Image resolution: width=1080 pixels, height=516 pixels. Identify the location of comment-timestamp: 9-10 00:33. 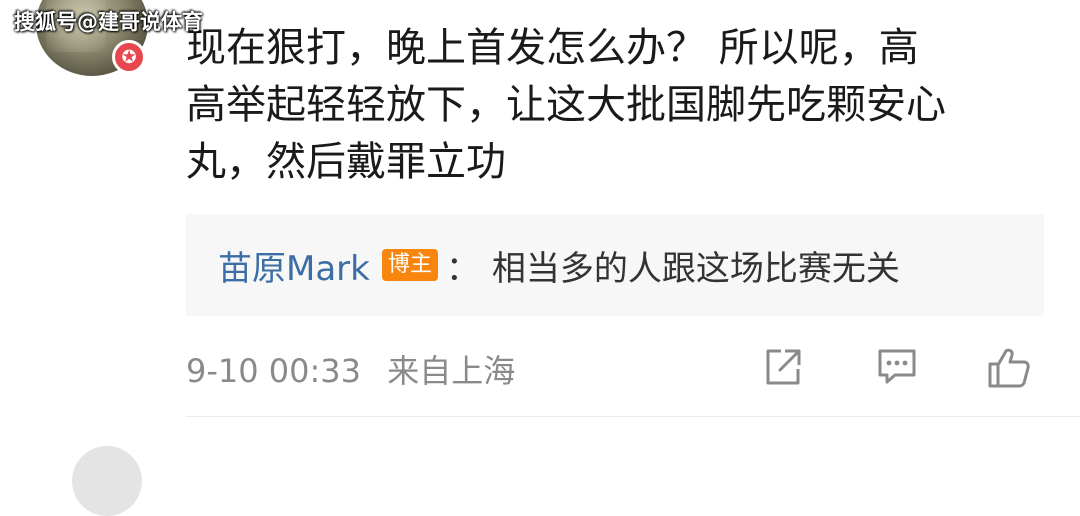
(274, 371).